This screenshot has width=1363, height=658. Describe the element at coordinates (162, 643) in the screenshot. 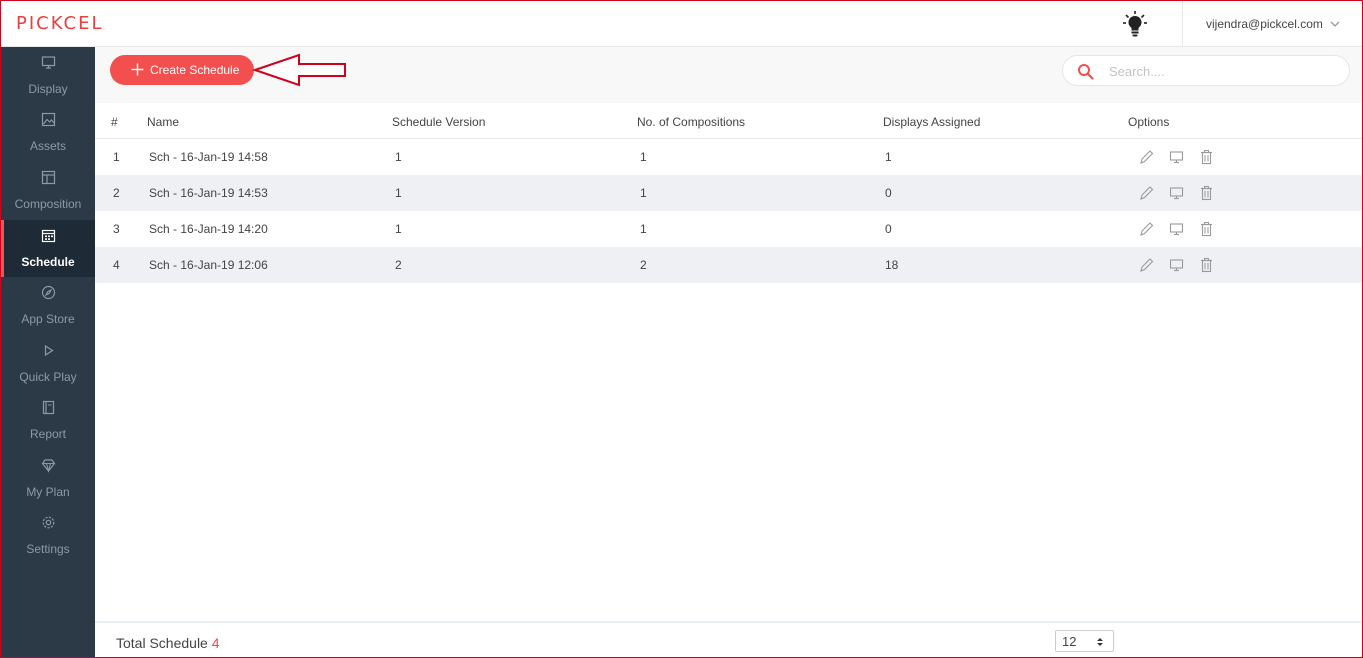

I see `total-schedule-label: Total Schedule` at that location.